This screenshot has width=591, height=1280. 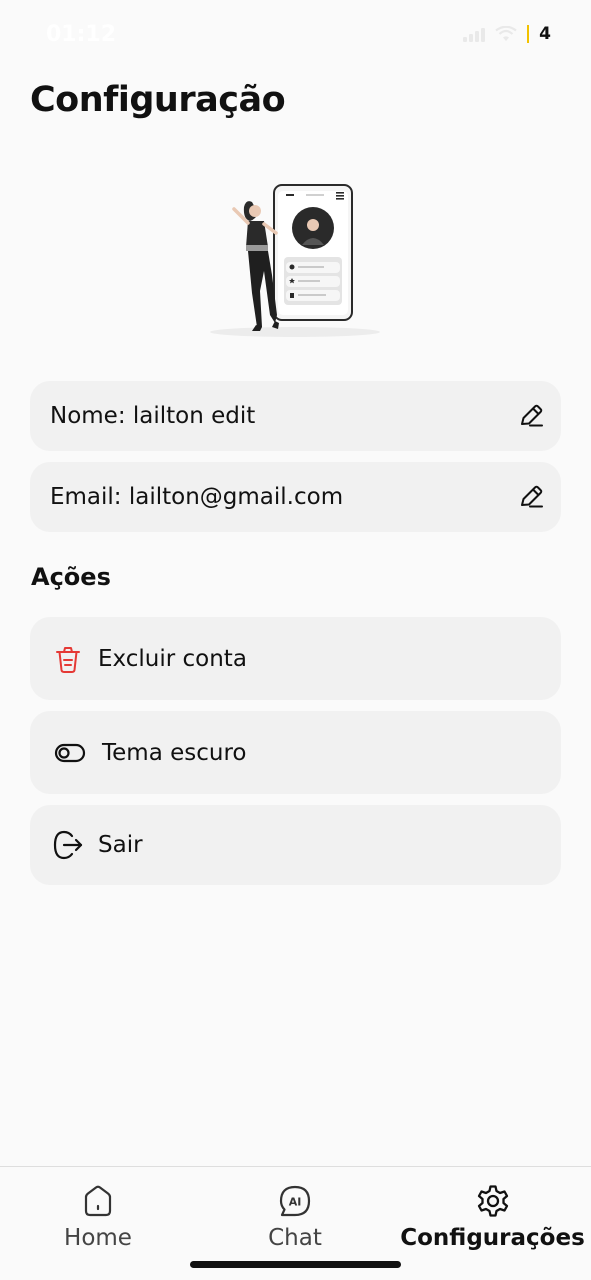 I want to click on dark-theme-toggle: Tema escuro, so click(x=295, y=752).